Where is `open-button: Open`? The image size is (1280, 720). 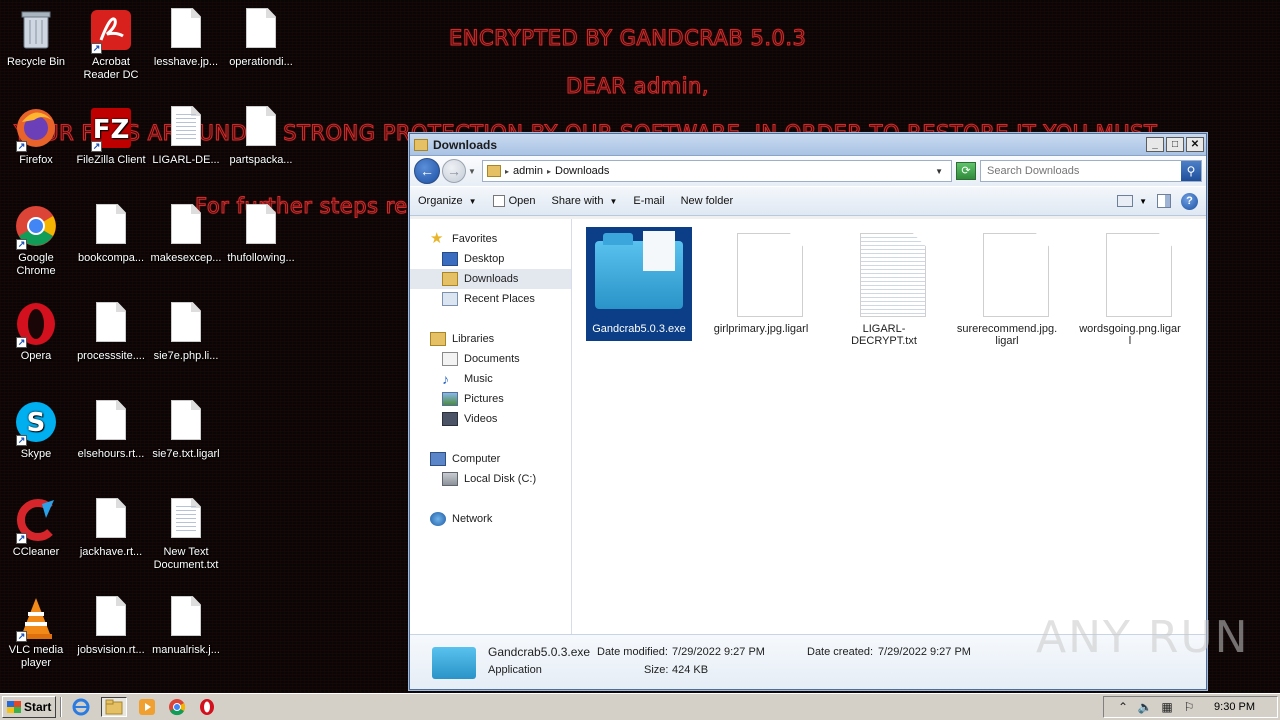 open-button: Open is located at coordinates (513, 201).